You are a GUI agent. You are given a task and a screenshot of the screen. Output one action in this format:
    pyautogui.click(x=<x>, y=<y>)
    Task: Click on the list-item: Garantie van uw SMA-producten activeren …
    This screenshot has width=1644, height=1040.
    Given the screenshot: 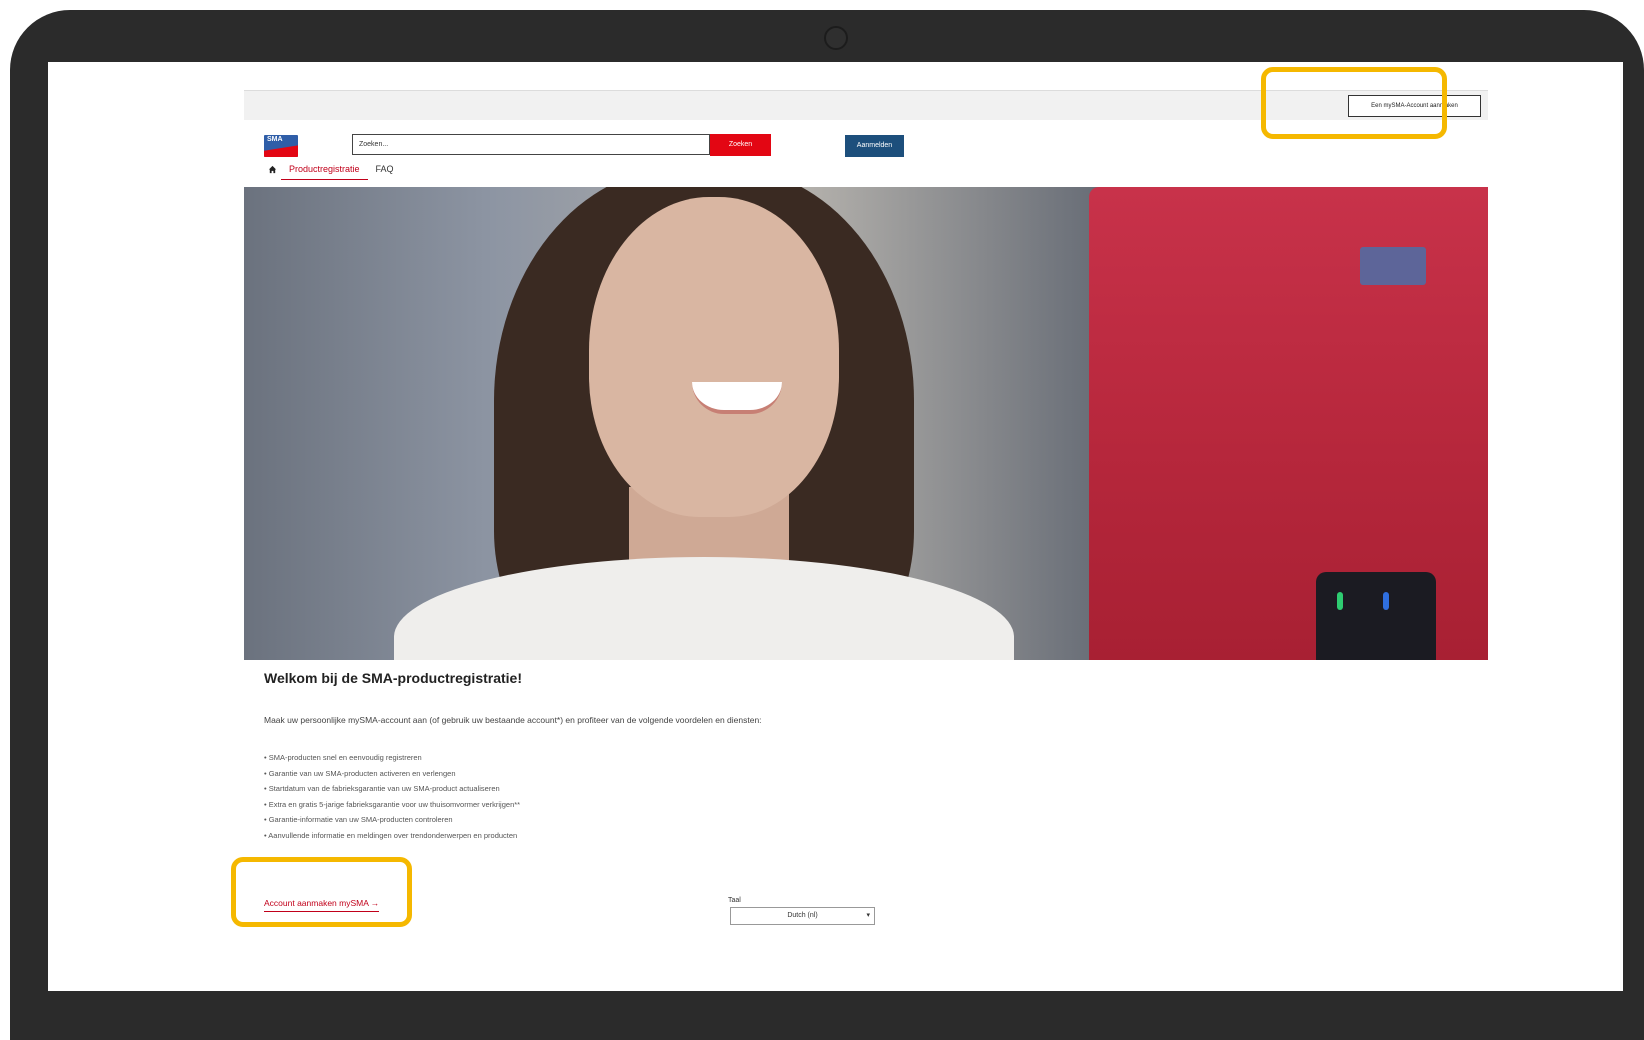 What is the action you would take?
    pyautogui.click(x=392, y=774)
    